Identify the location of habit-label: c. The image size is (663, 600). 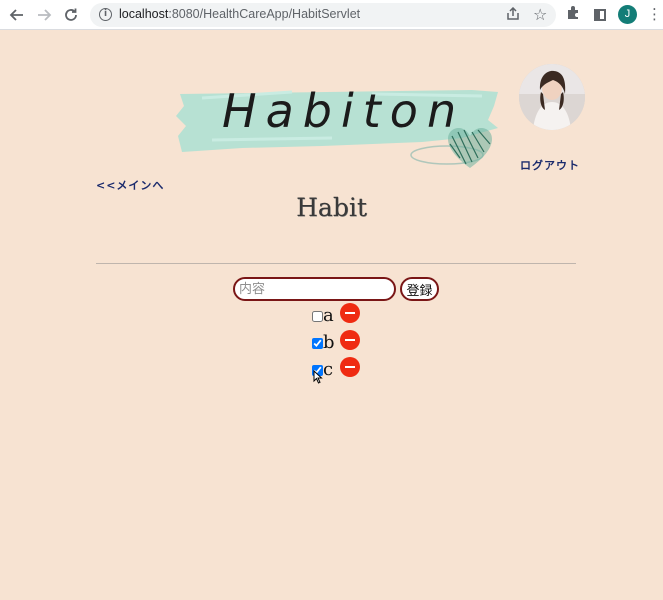
(328, 369).